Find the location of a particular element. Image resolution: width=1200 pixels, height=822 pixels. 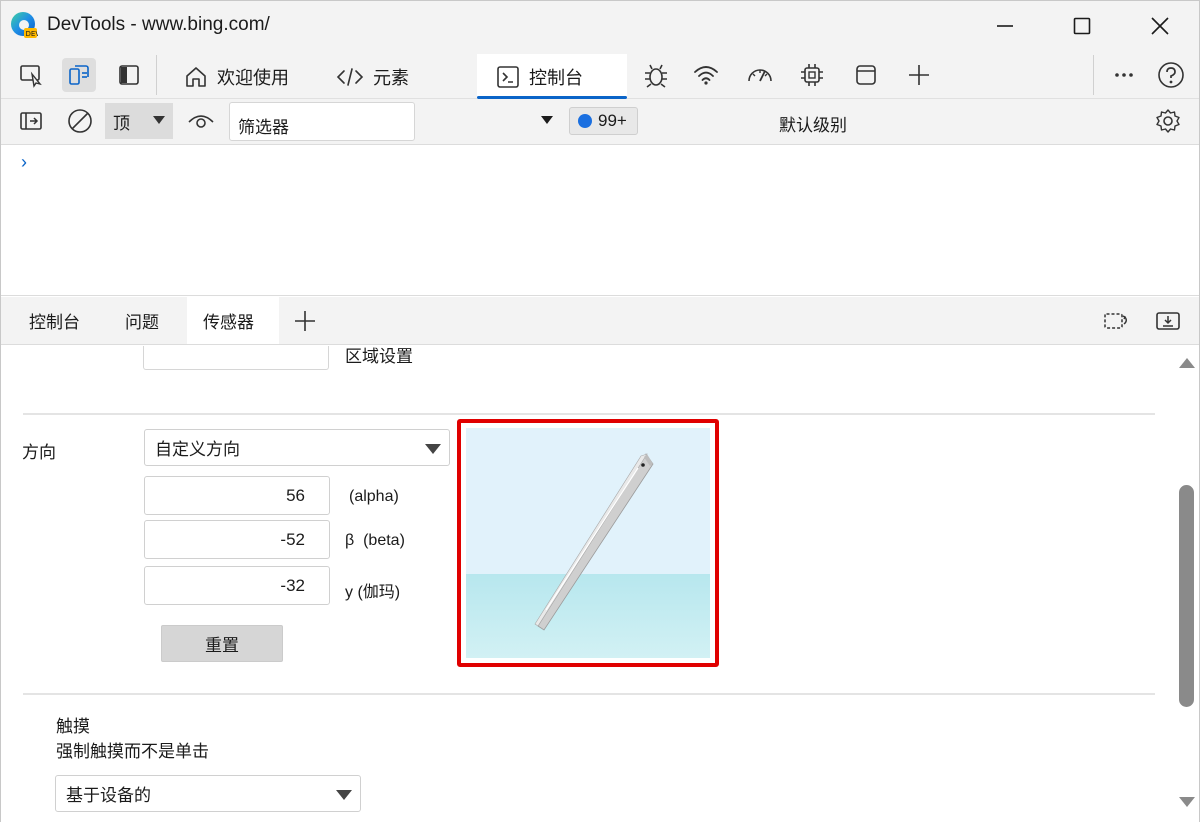

filter-input: 筛选器 is located at coordinates (322, 121).